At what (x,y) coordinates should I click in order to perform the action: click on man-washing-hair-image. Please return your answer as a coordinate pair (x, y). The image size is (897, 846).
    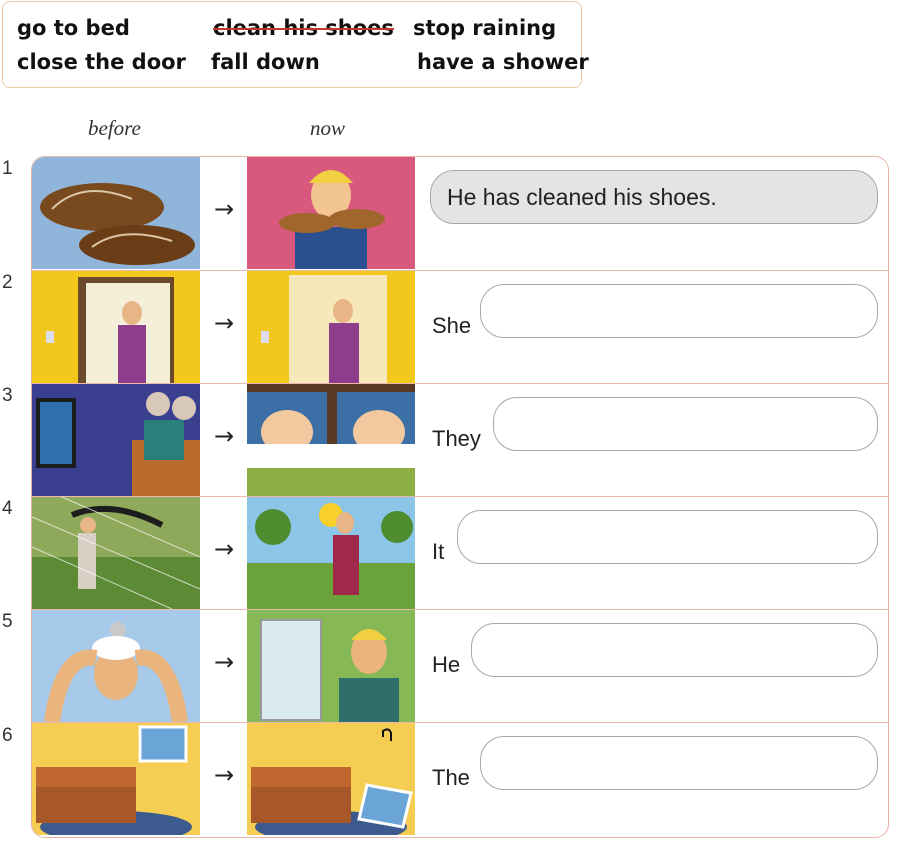
    Looking at the image, I should click on (116, 666).